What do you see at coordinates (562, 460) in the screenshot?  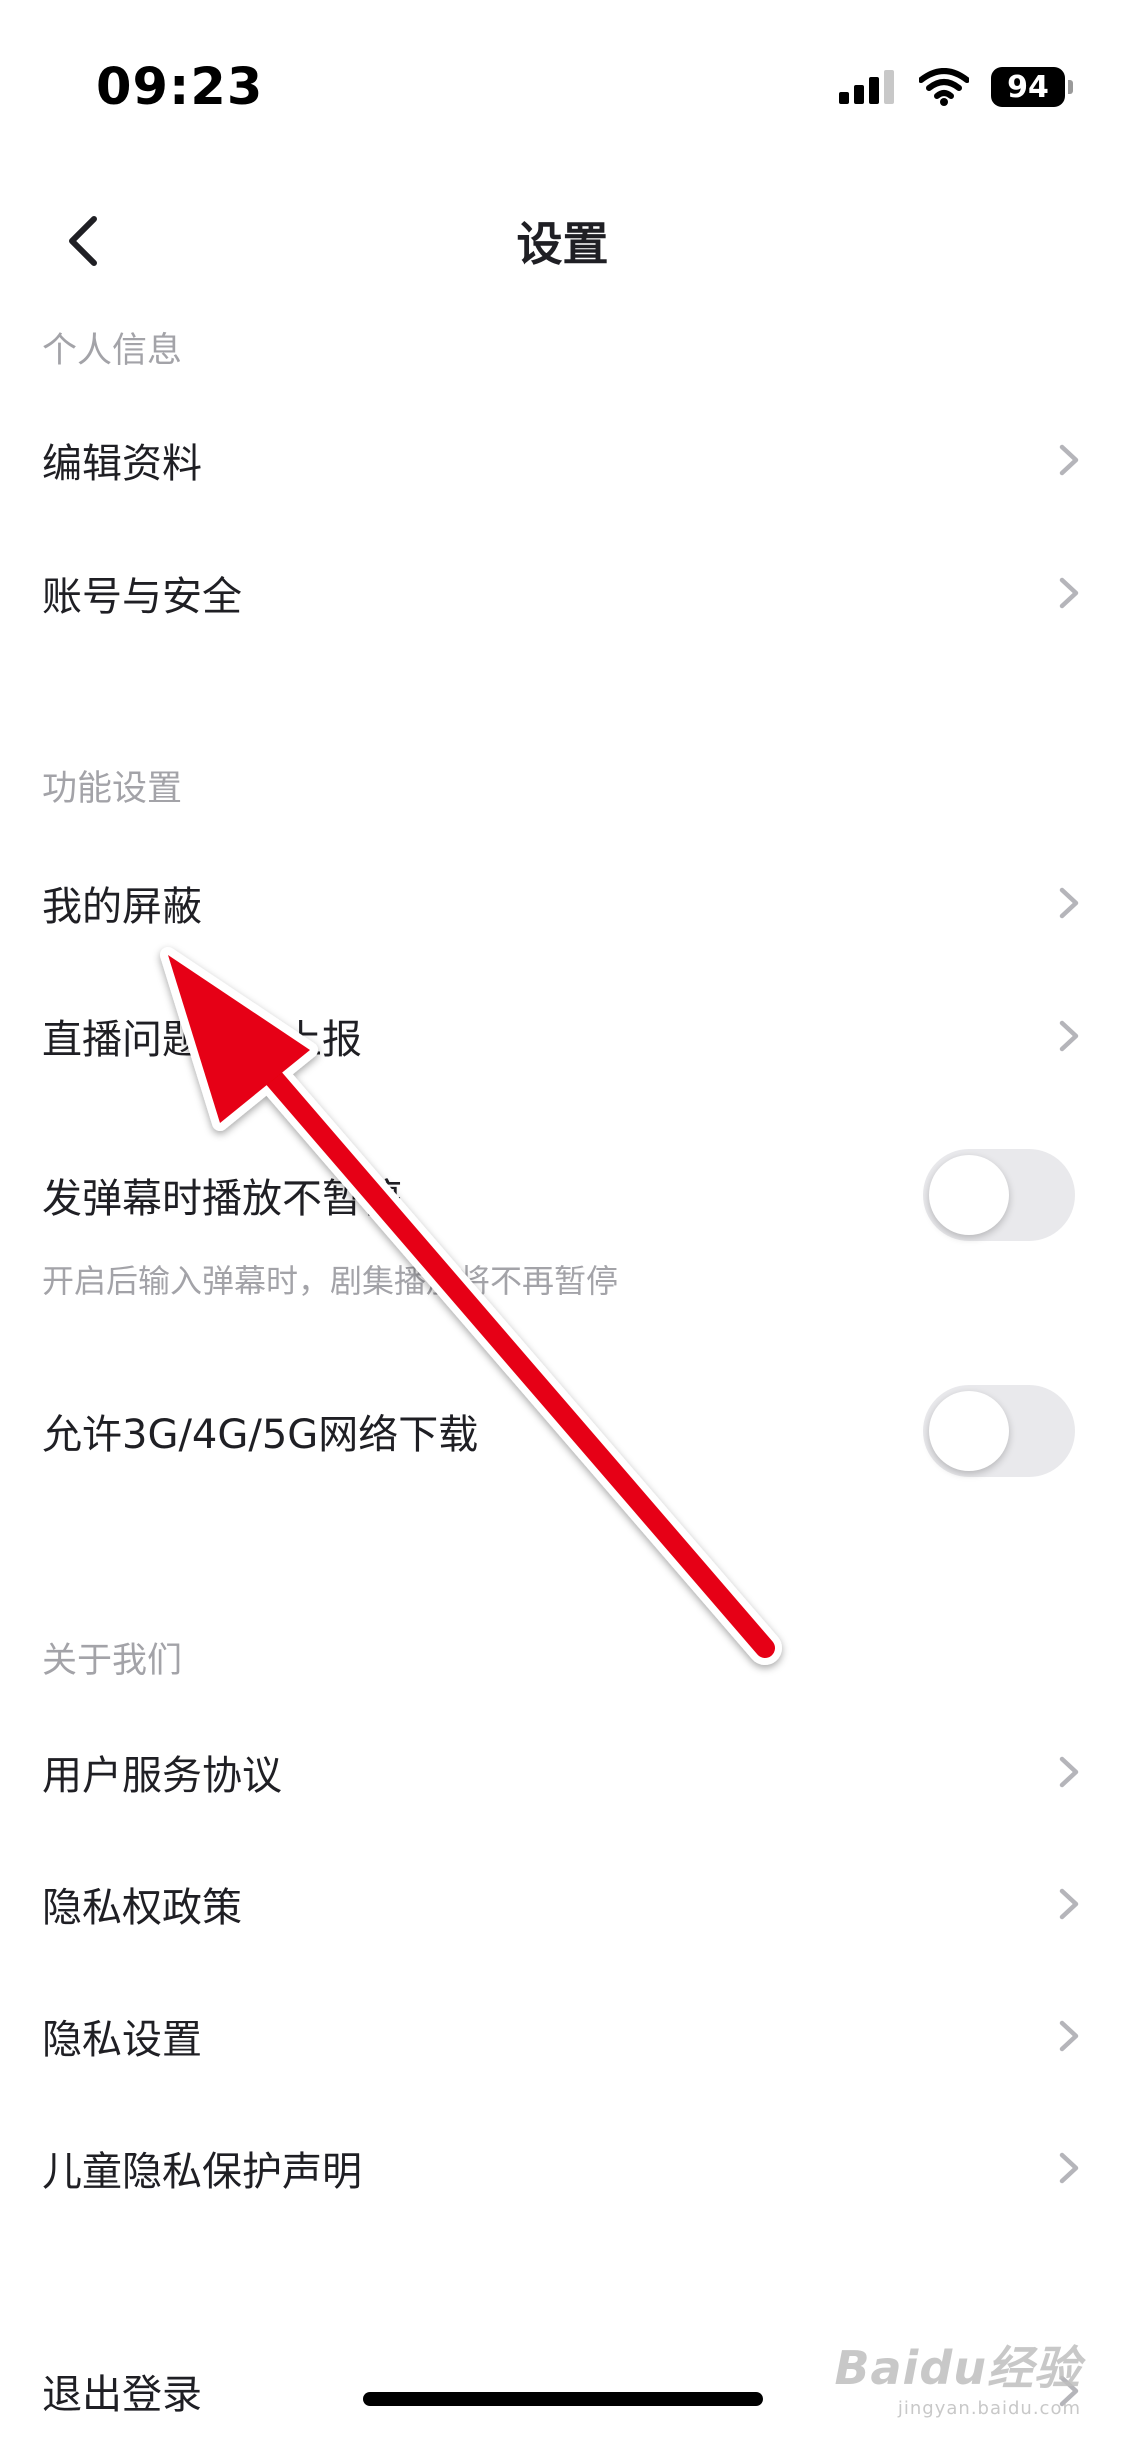 I see `row-edit-profile: 编辑资料` at bounding box center [562, 460].